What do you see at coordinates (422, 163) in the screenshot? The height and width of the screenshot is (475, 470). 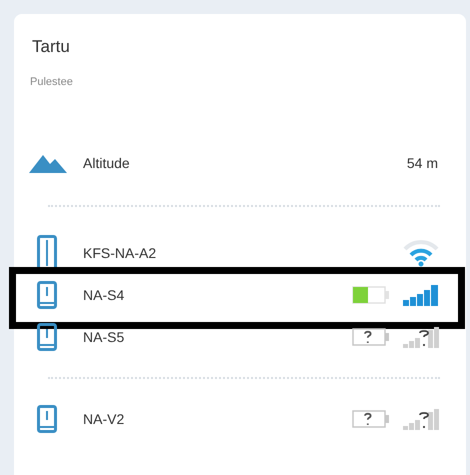 I see `altitude-value: 54 m` at bounding box center [422, 163].